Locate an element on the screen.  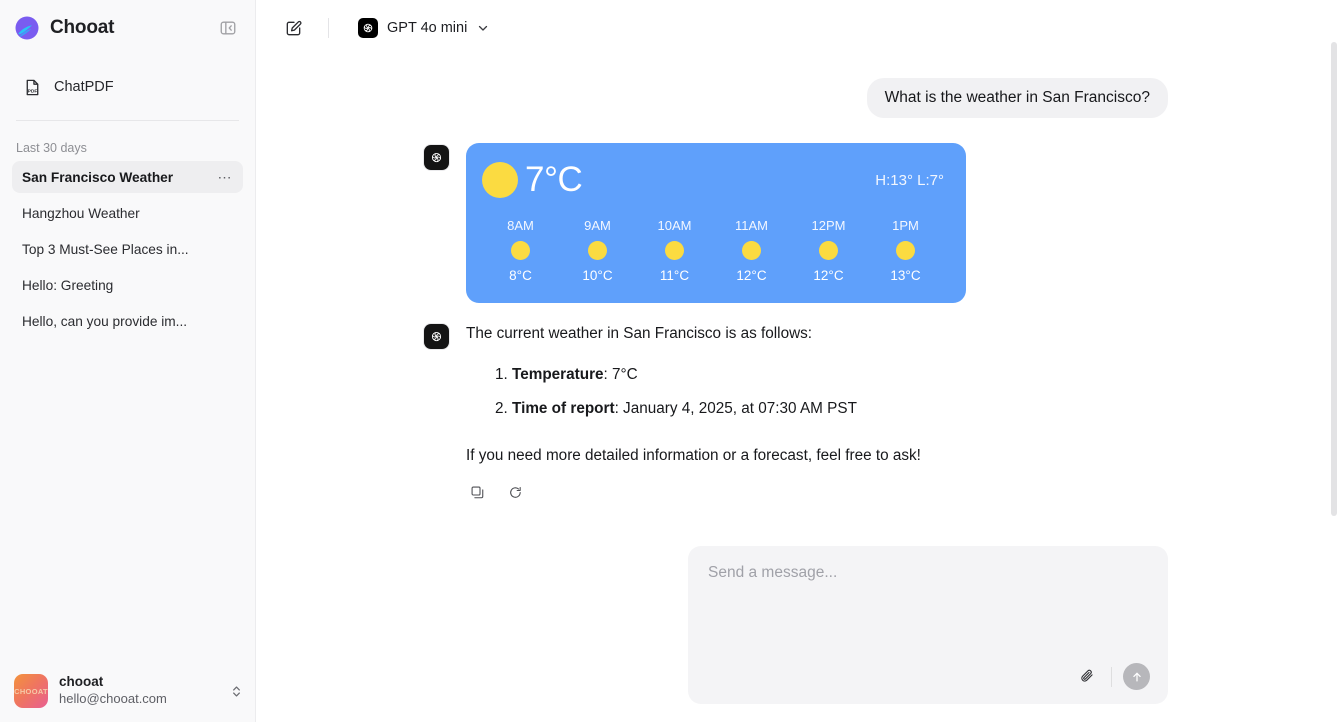
weather-hour-cell: 11AM 12°C is located at coordinates (751, 250).